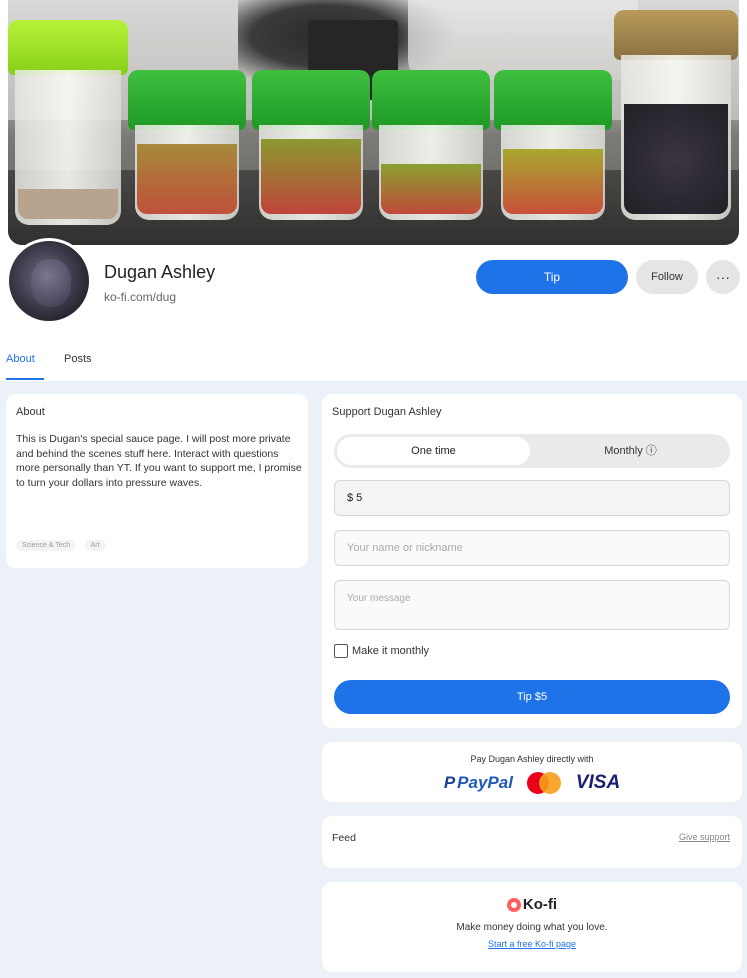  What do you see at coordinates (46, 545) in the screenshot?
I see `tag: Science & Tech` at bounding box center [46, 545].